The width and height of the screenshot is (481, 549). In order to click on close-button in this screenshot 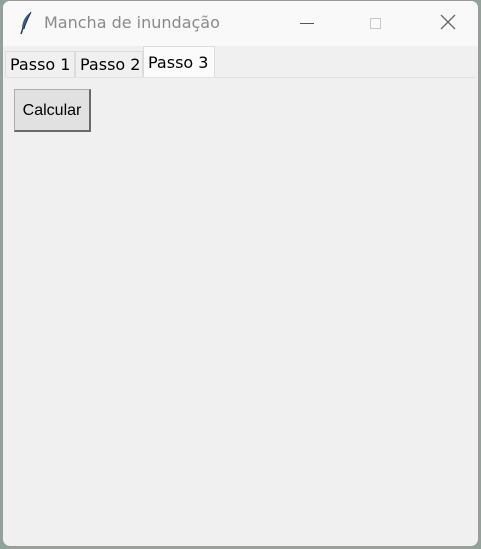, I will do `click(448, 23)`.